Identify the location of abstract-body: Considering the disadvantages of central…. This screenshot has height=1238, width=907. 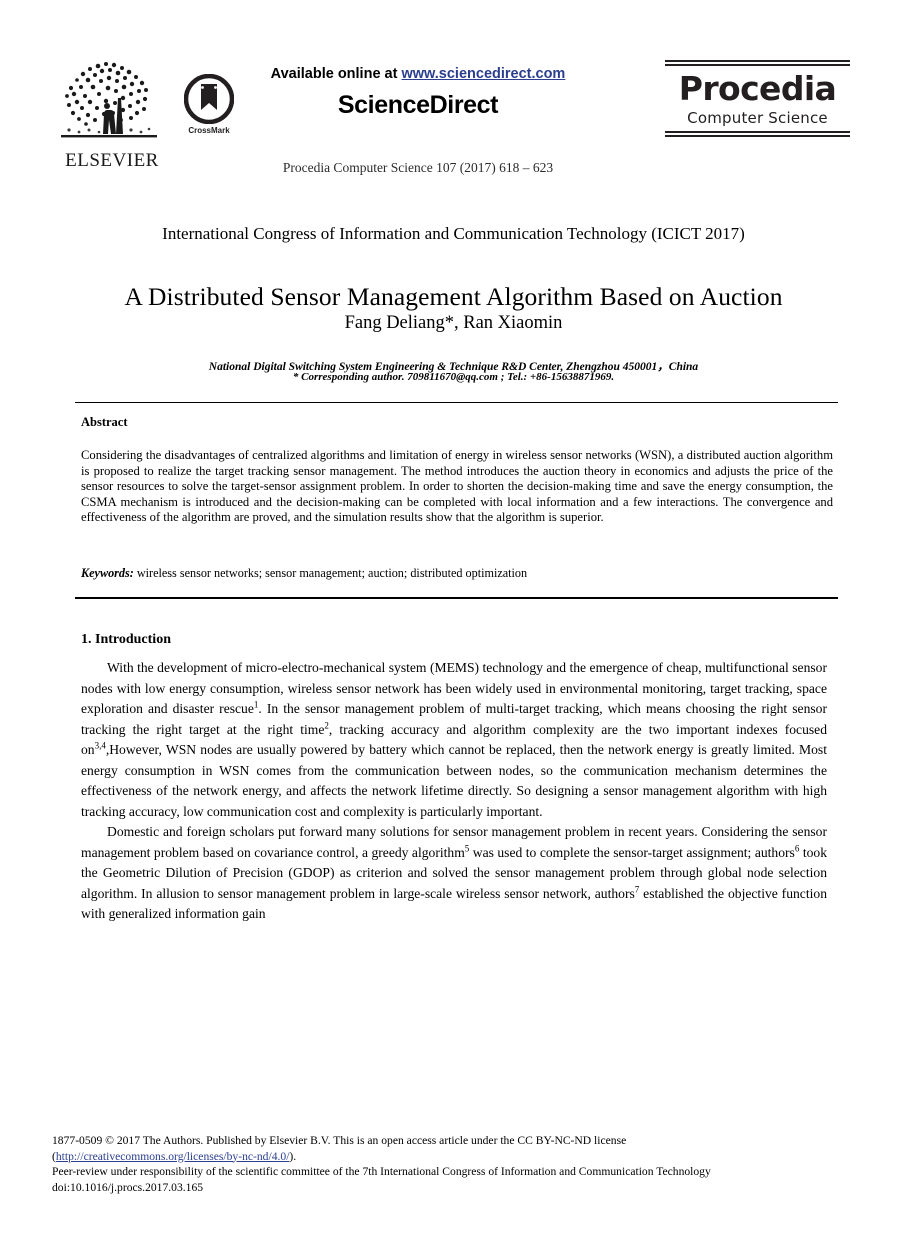
(457, 486).